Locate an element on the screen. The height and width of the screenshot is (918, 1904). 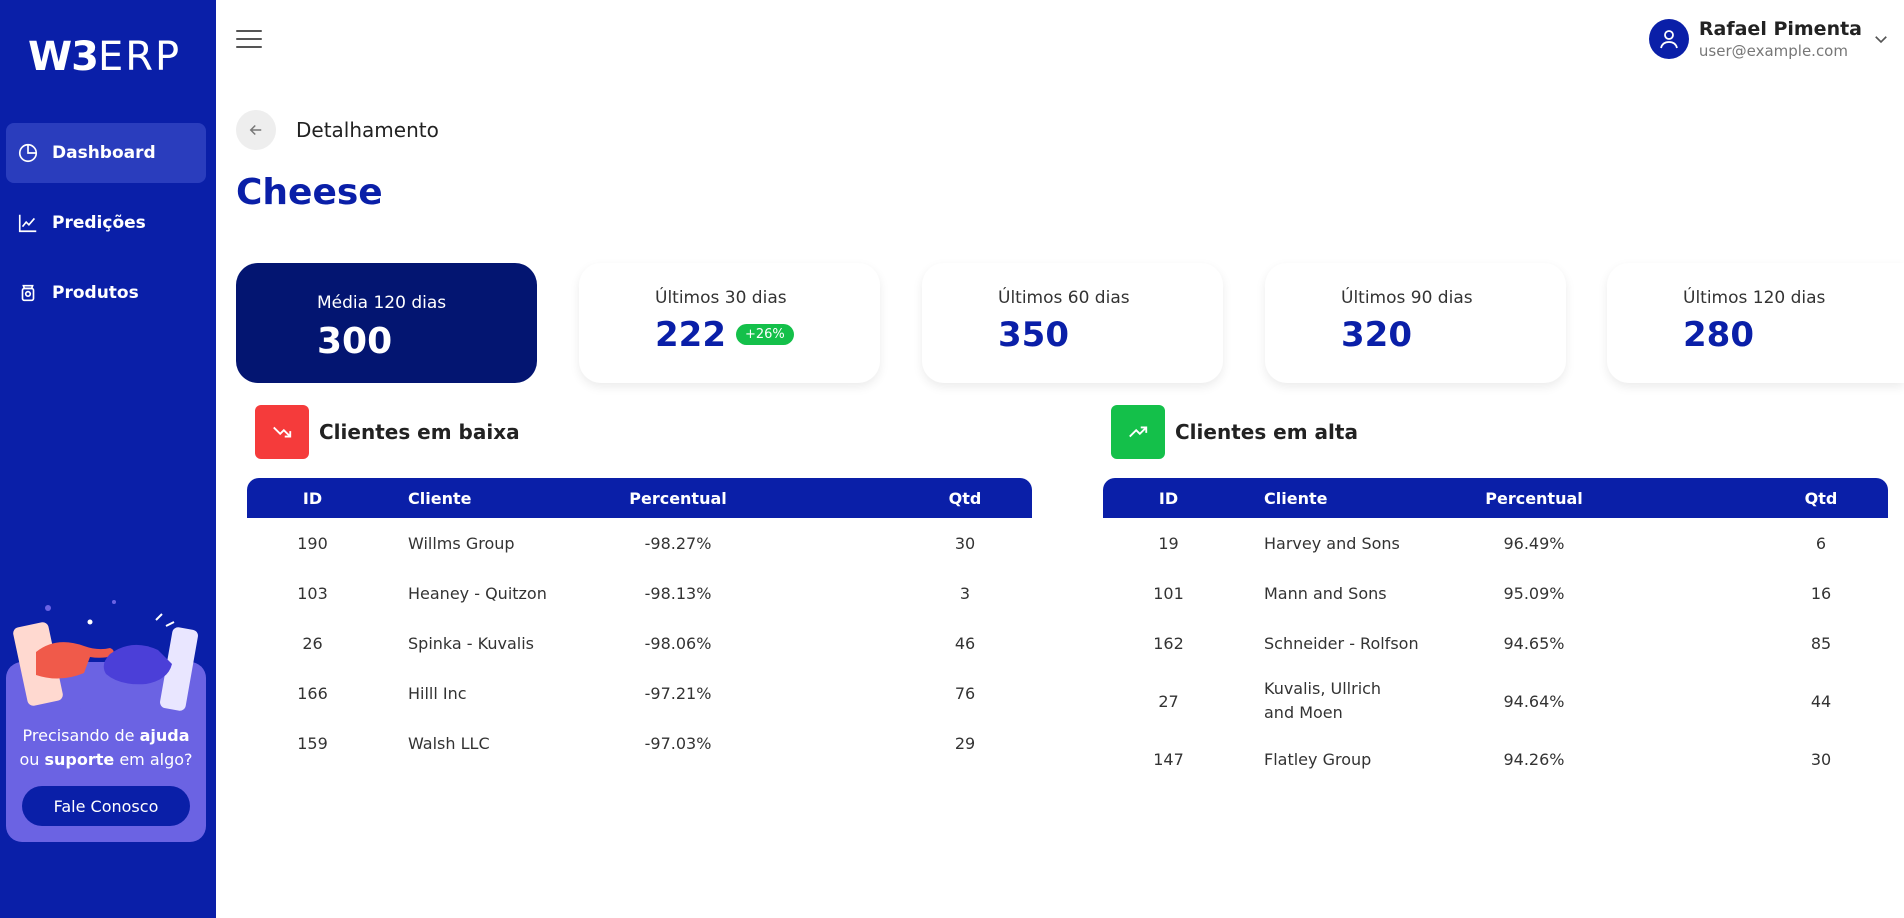
table-row: 19 Harvey and Sons 96.49% 6 is located at coordinates (1495, 543).